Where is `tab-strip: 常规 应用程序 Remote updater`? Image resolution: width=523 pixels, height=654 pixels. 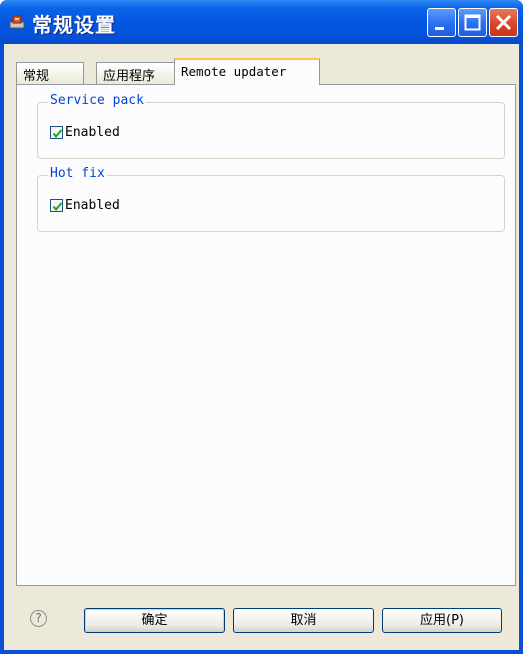 tab-strip: 常规 应用程序 Remote updater is located at coordinates (266, 71).